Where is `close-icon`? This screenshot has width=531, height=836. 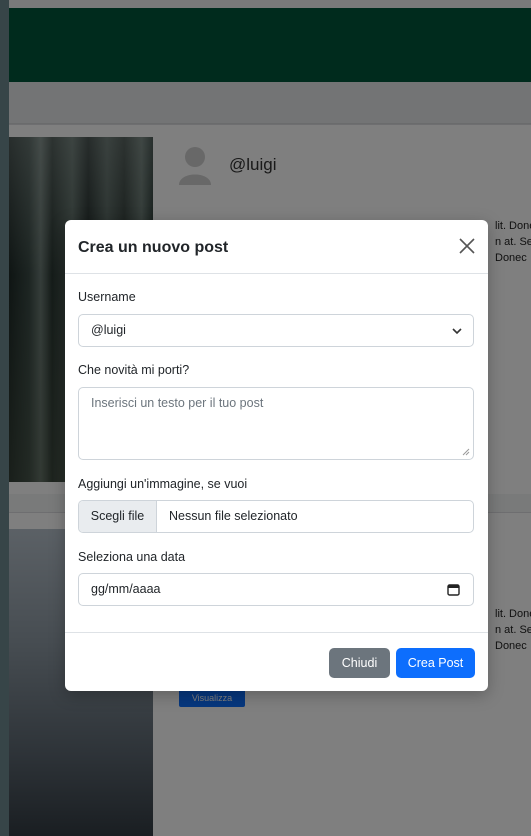 close-icon is located at coordinates (467, 246).